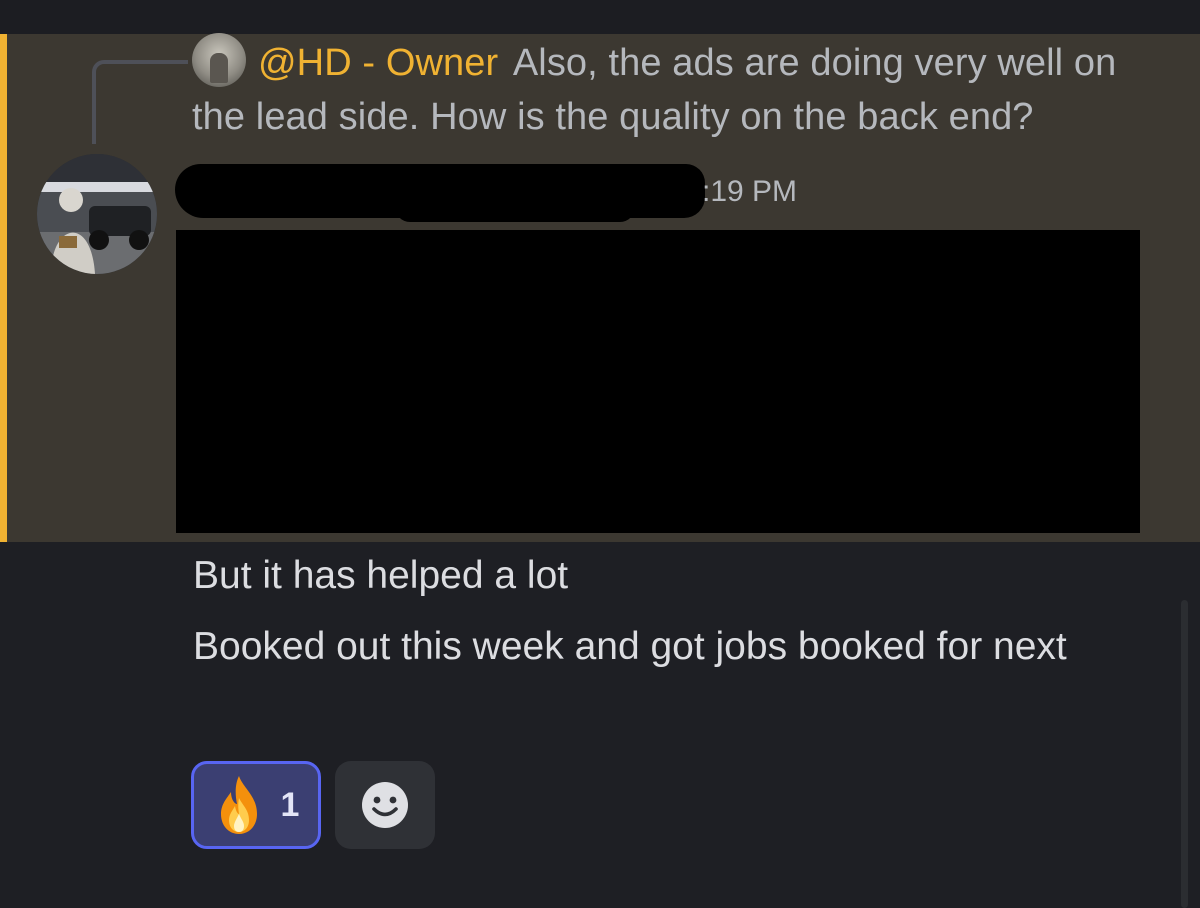  I want to click on message-line-1: But it has helped a lot, so click(381, 575).